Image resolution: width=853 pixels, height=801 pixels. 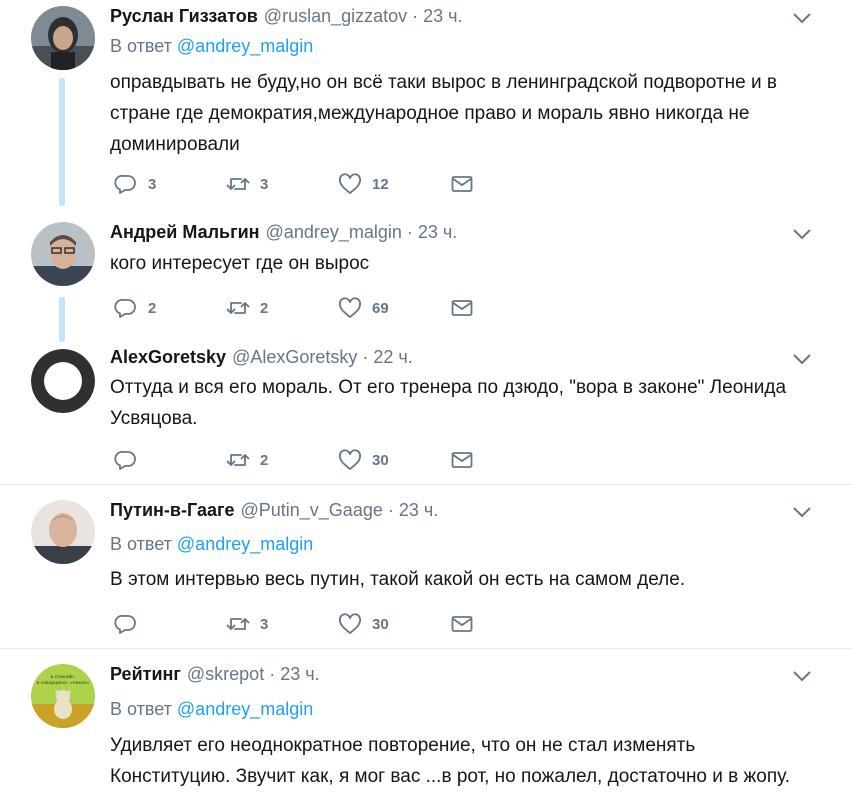 What do you see at coordinates (380, 184) in the screenshot?
I see `like-count: 12` at bounding box center [380, 184].